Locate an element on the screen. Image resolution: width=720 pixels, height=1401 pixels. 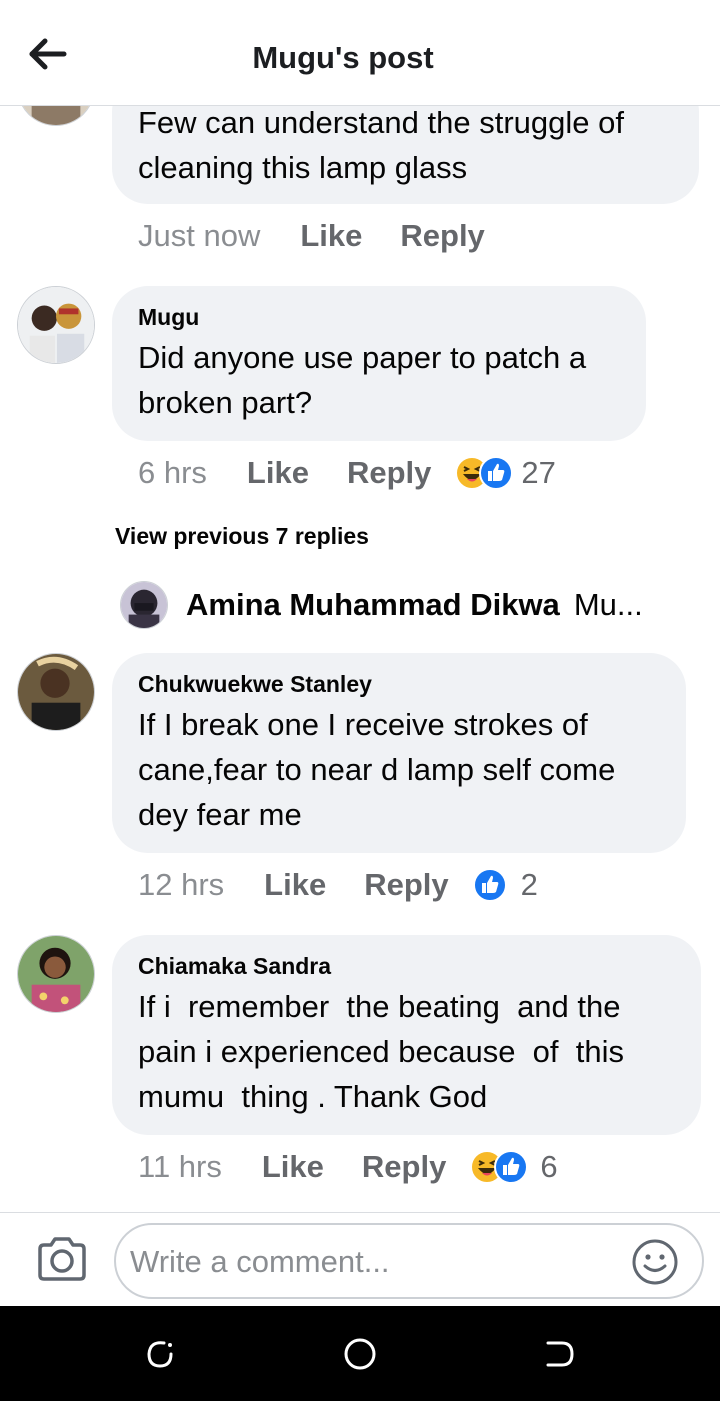
top-bar: Mugu's post is located at coordinates (360, 53).